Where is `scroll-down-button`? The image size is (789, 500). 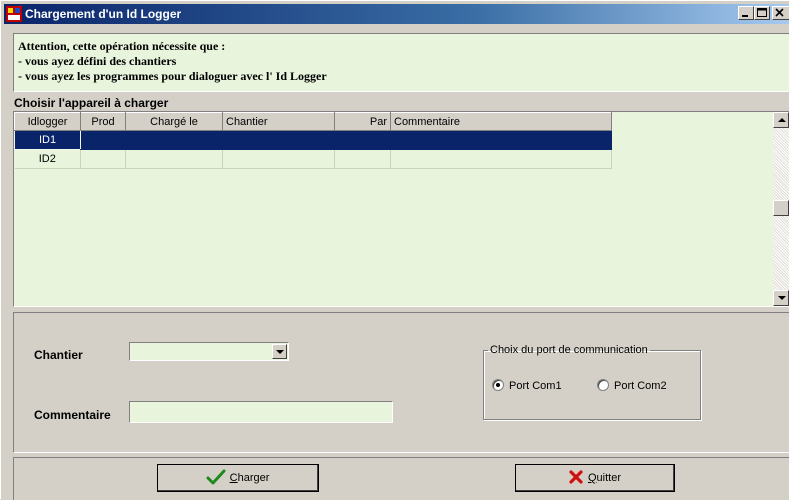
scroll-down-button is located at coordinates (781, 298).